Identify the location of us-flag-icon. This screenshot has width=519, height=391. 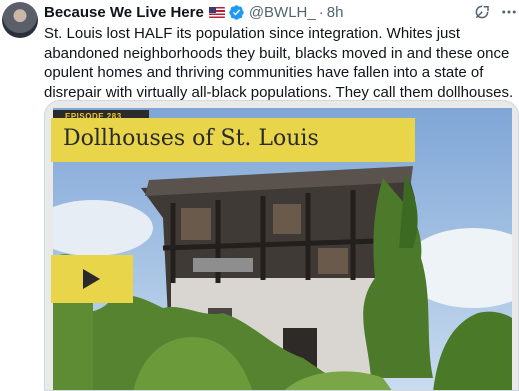
(216, 12).